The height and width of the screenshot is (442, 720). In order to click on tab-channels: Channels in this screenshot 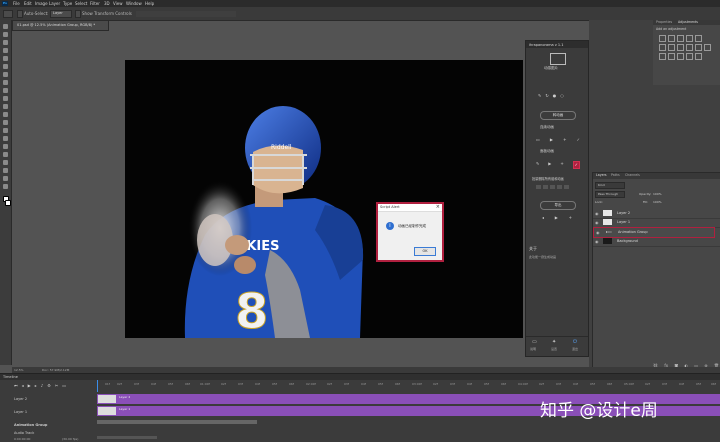, I will do `click(632, 175)`.